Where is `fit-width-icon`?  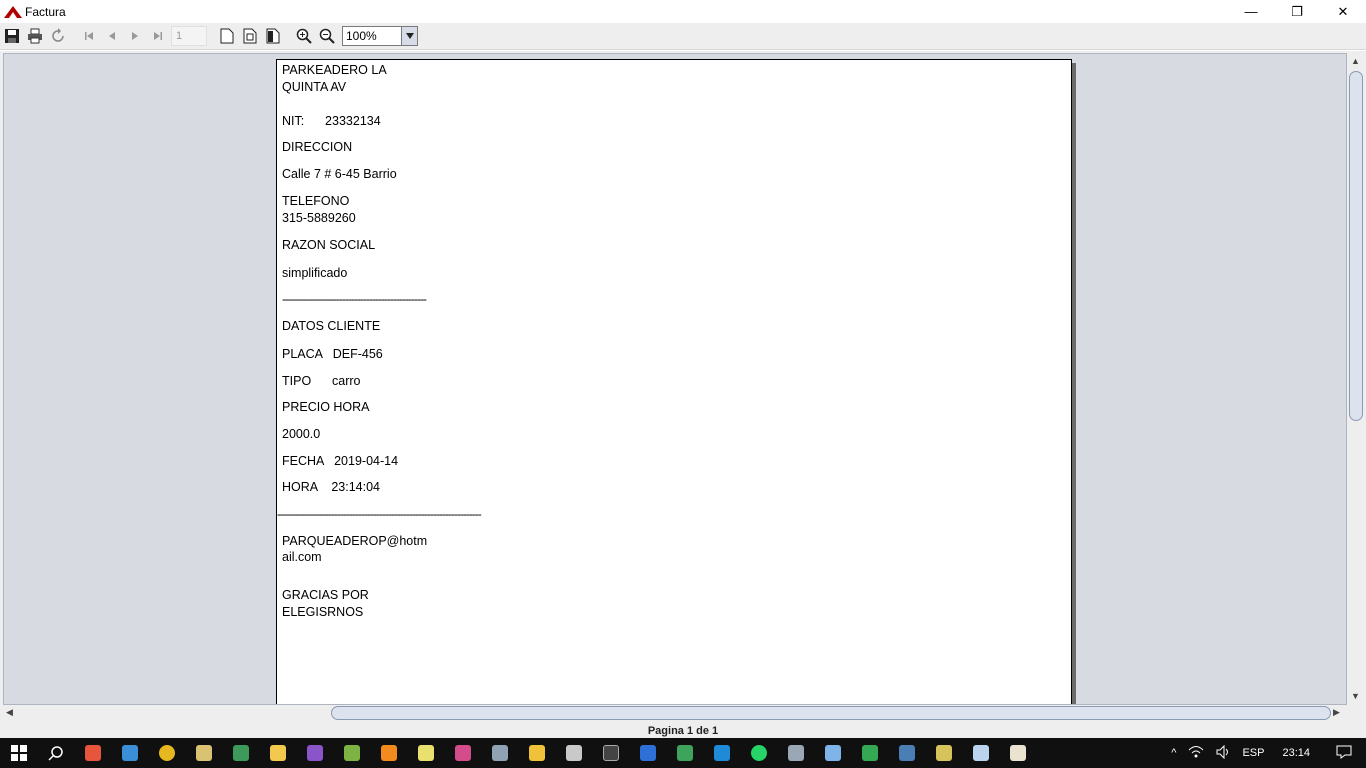 fit-width-icon is located at coordinates (273, 36).